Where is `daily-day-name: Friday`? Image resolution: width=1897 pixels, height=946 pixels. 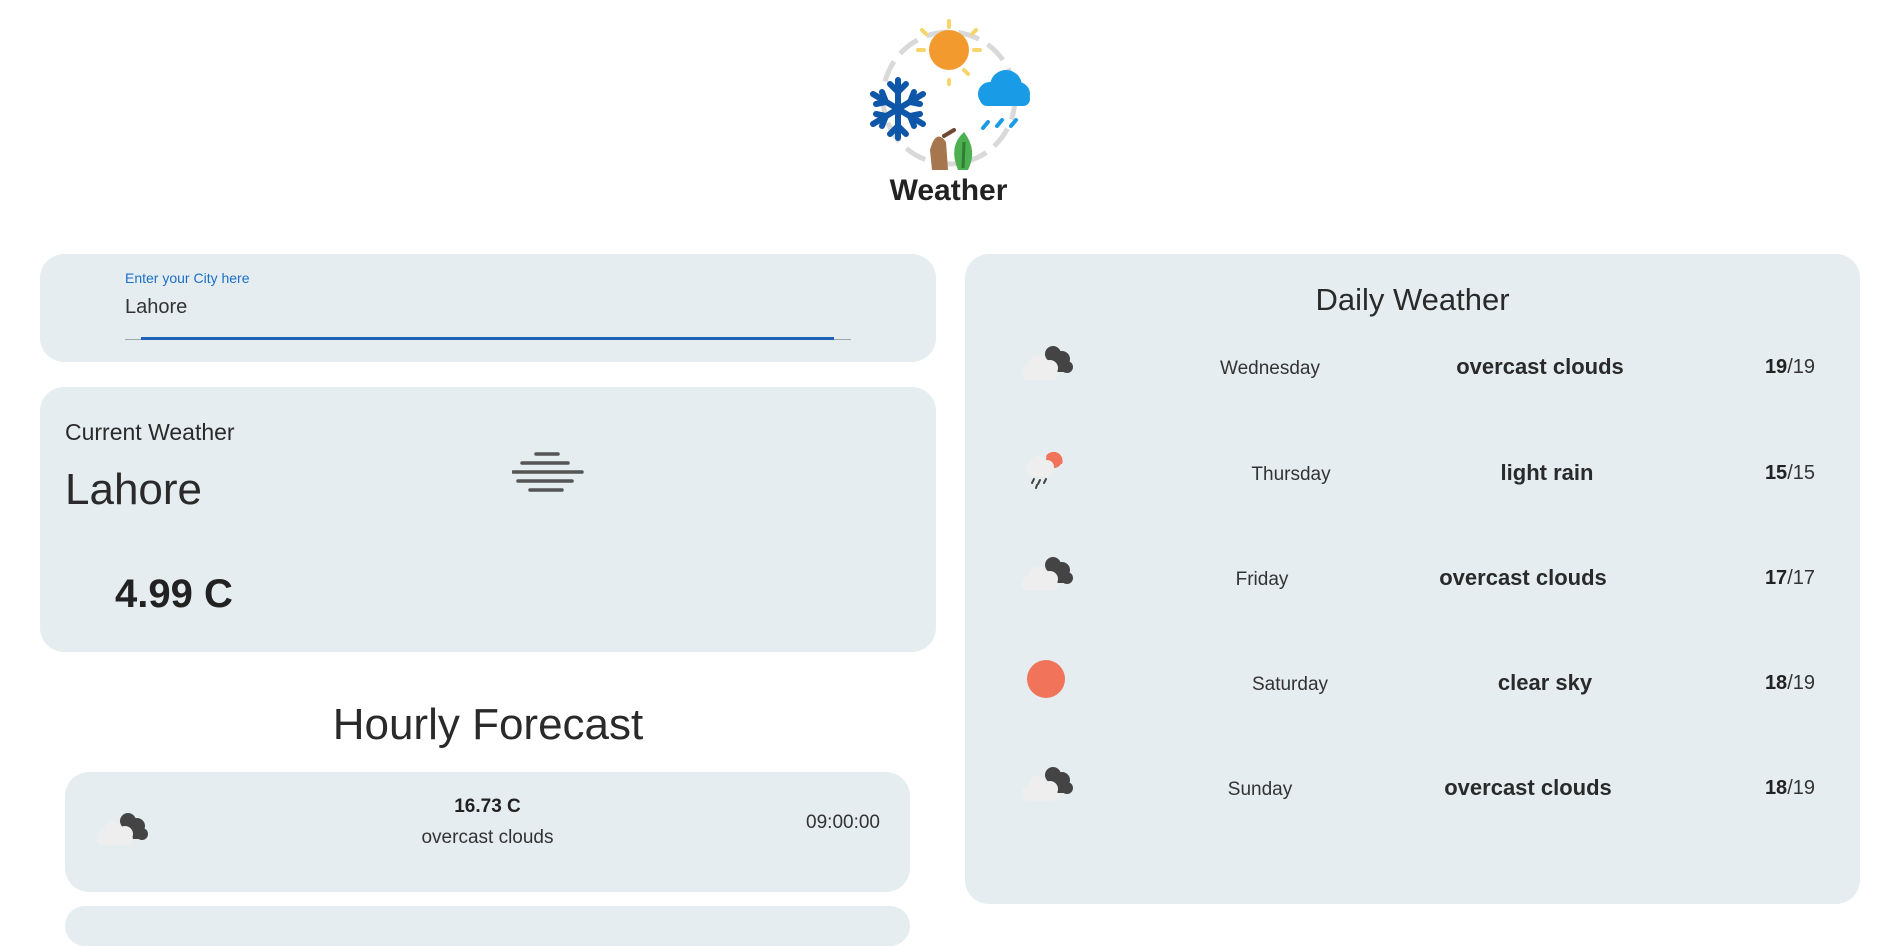
daily-day-name: Friday is located at coordinates (1262, 579).